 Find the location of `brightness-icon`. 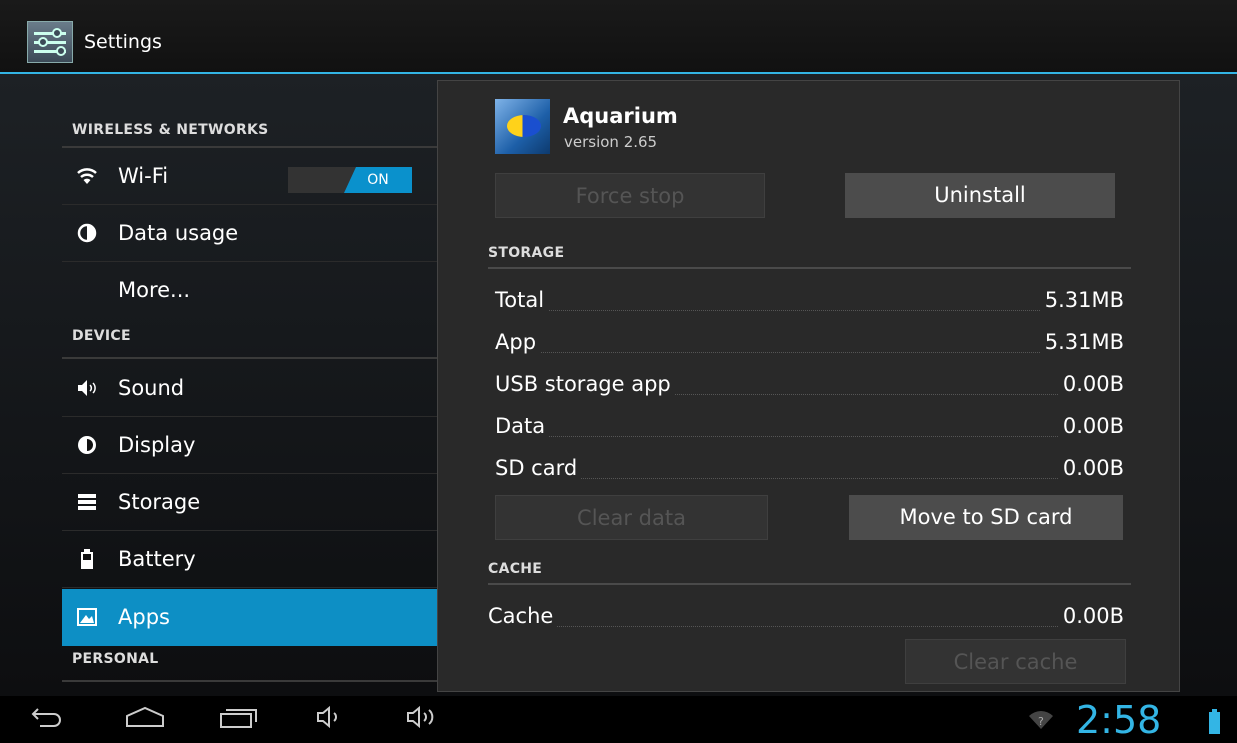

brightness-icon is located at coordinates (87, 445).